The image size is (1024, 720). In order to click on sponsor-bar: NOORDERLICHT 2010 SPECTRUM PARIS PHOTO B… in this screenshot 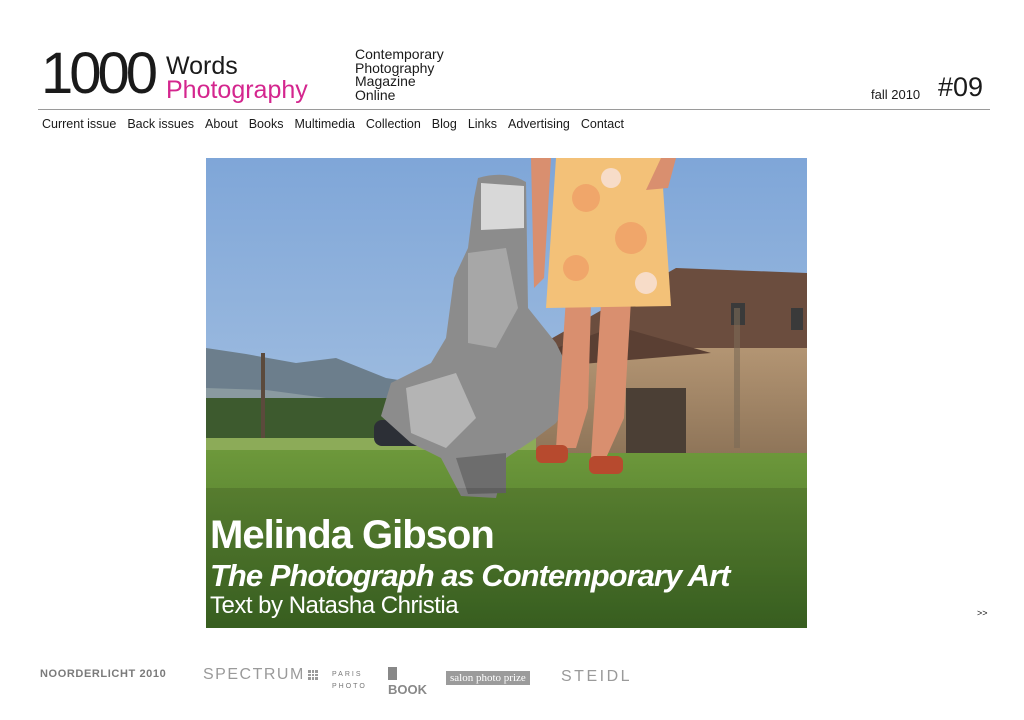, I will do `click(512, 680)`.